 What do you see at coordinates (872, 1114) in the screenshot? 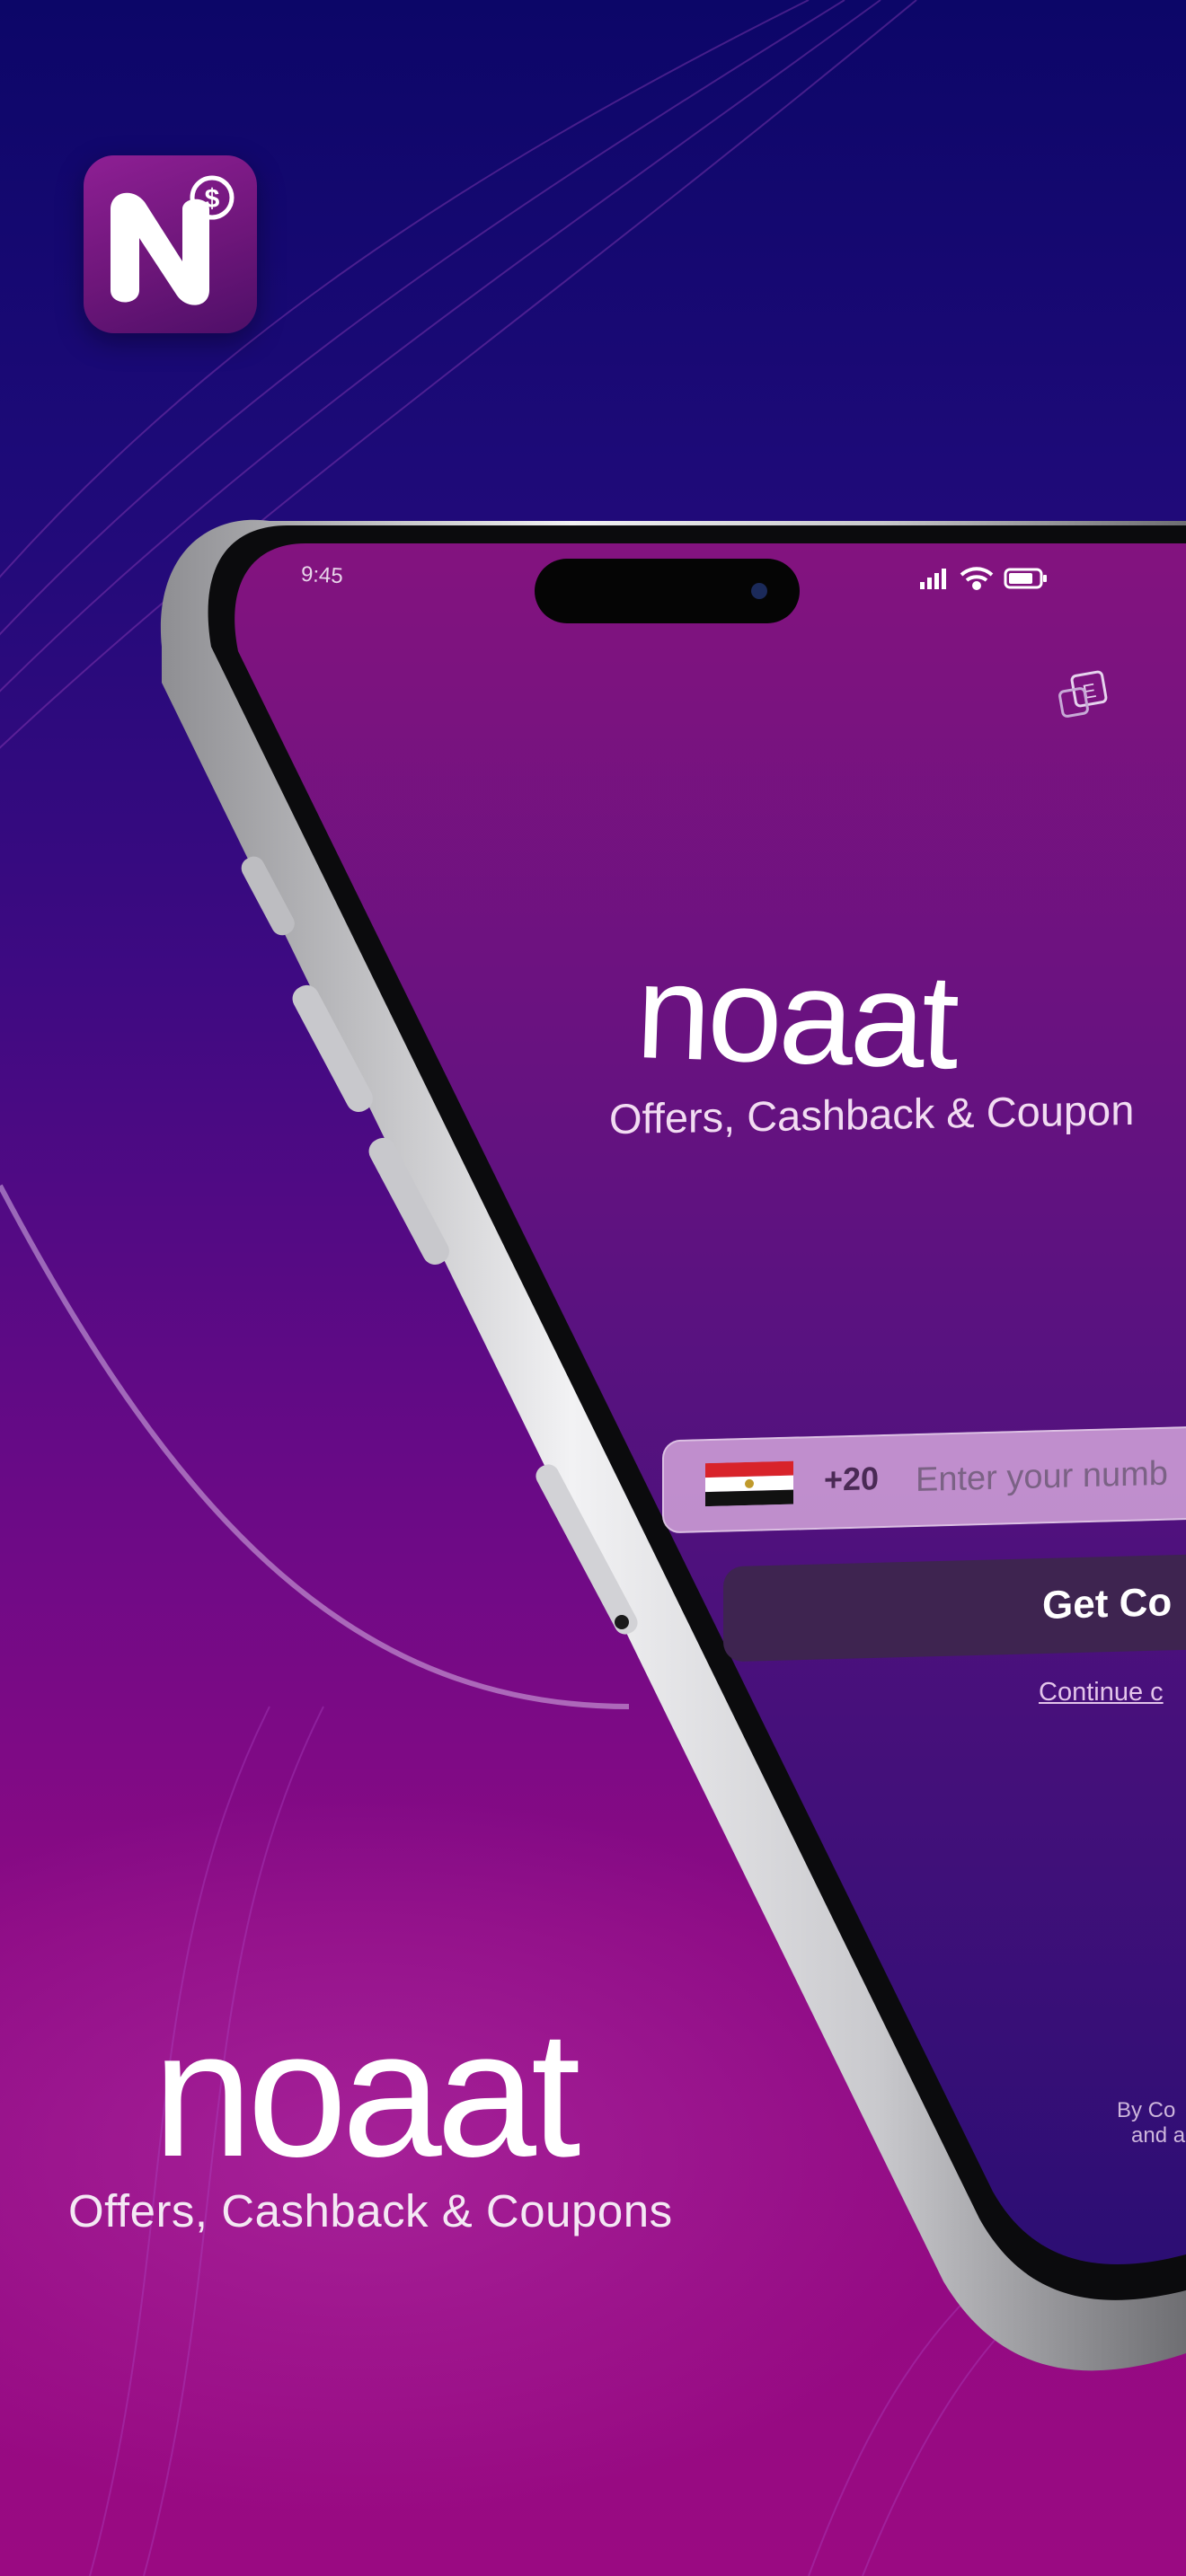
I see `screen-tagline: Offers, Cashback & Coupon` at bounding box center [872, 1114].